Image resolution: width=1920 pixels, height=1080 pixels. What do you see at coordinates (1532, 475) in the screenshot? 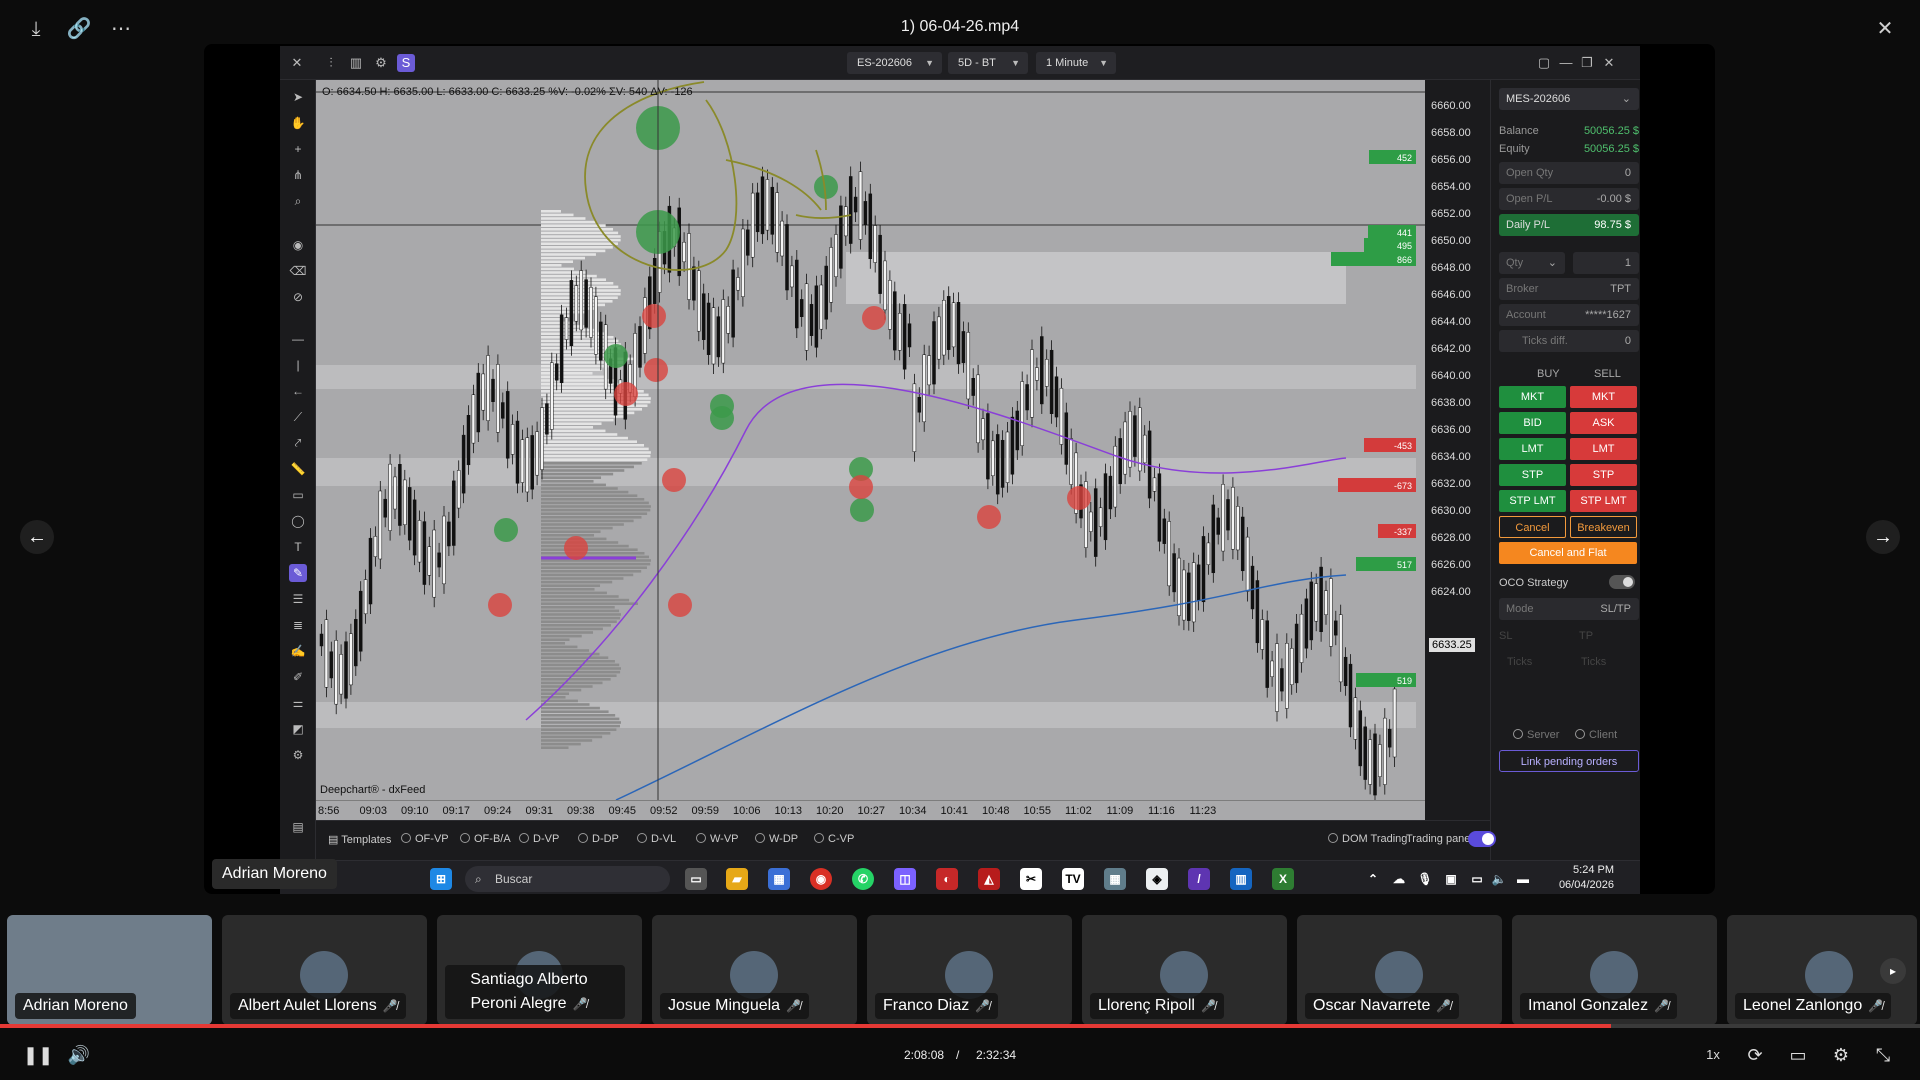
I see `buy-stp-button: STP` at bounding box center [1532, 475].